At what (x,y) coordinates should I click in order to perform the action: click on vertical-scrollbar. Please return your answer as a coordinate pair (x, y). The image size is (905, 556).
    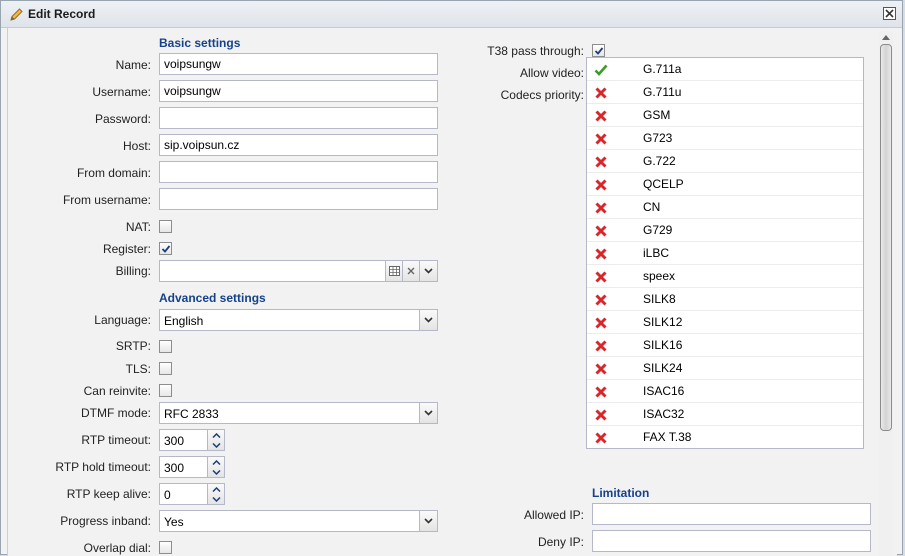
    Looking at the image, I should click on (886, 293).